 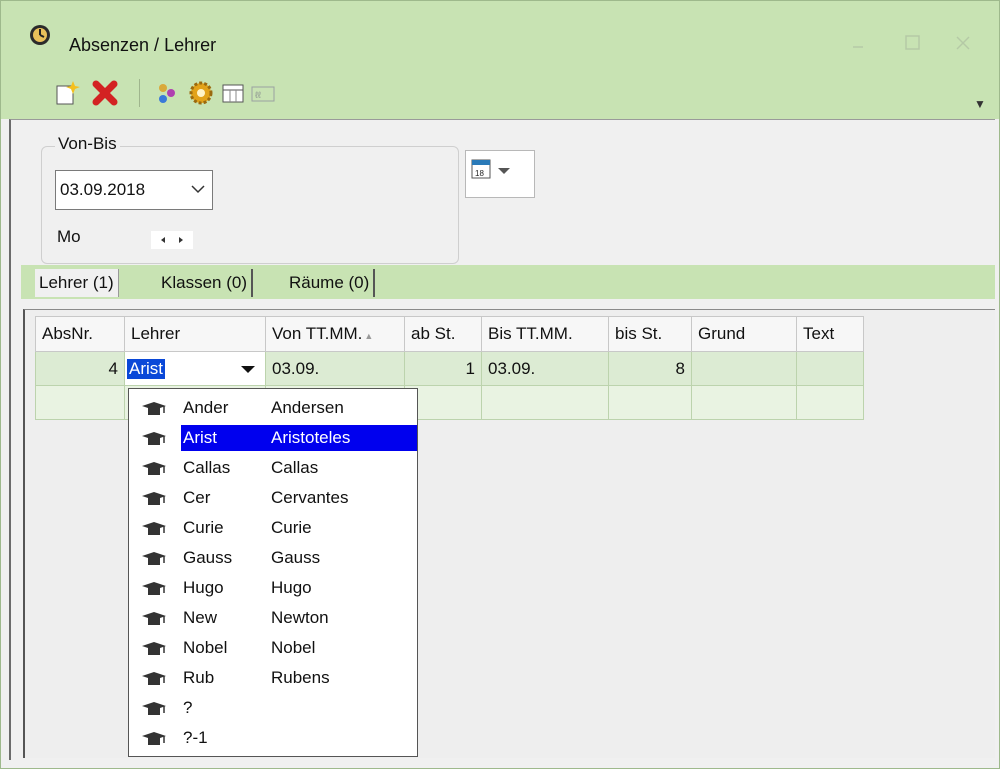 I want to click on minimize-icon, so click(x=859, y=43).